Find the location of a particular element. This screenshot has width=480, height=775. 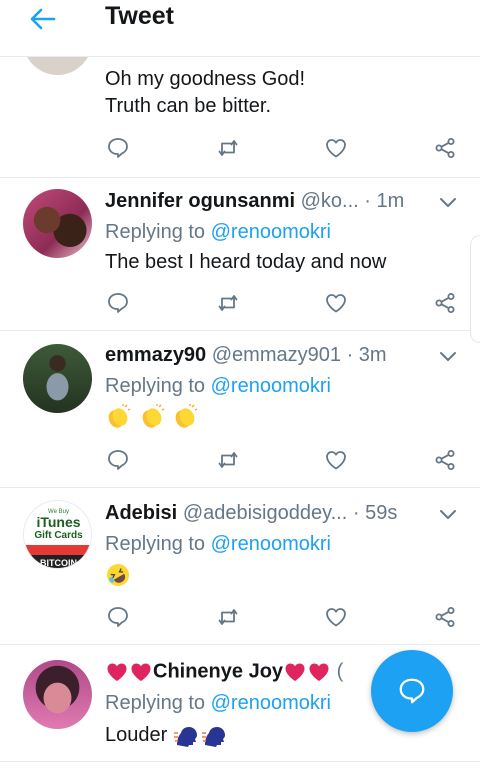

tweet-header: Jennifer ogunsanmi @ko... · 1m is located at coordinates (254, 201).